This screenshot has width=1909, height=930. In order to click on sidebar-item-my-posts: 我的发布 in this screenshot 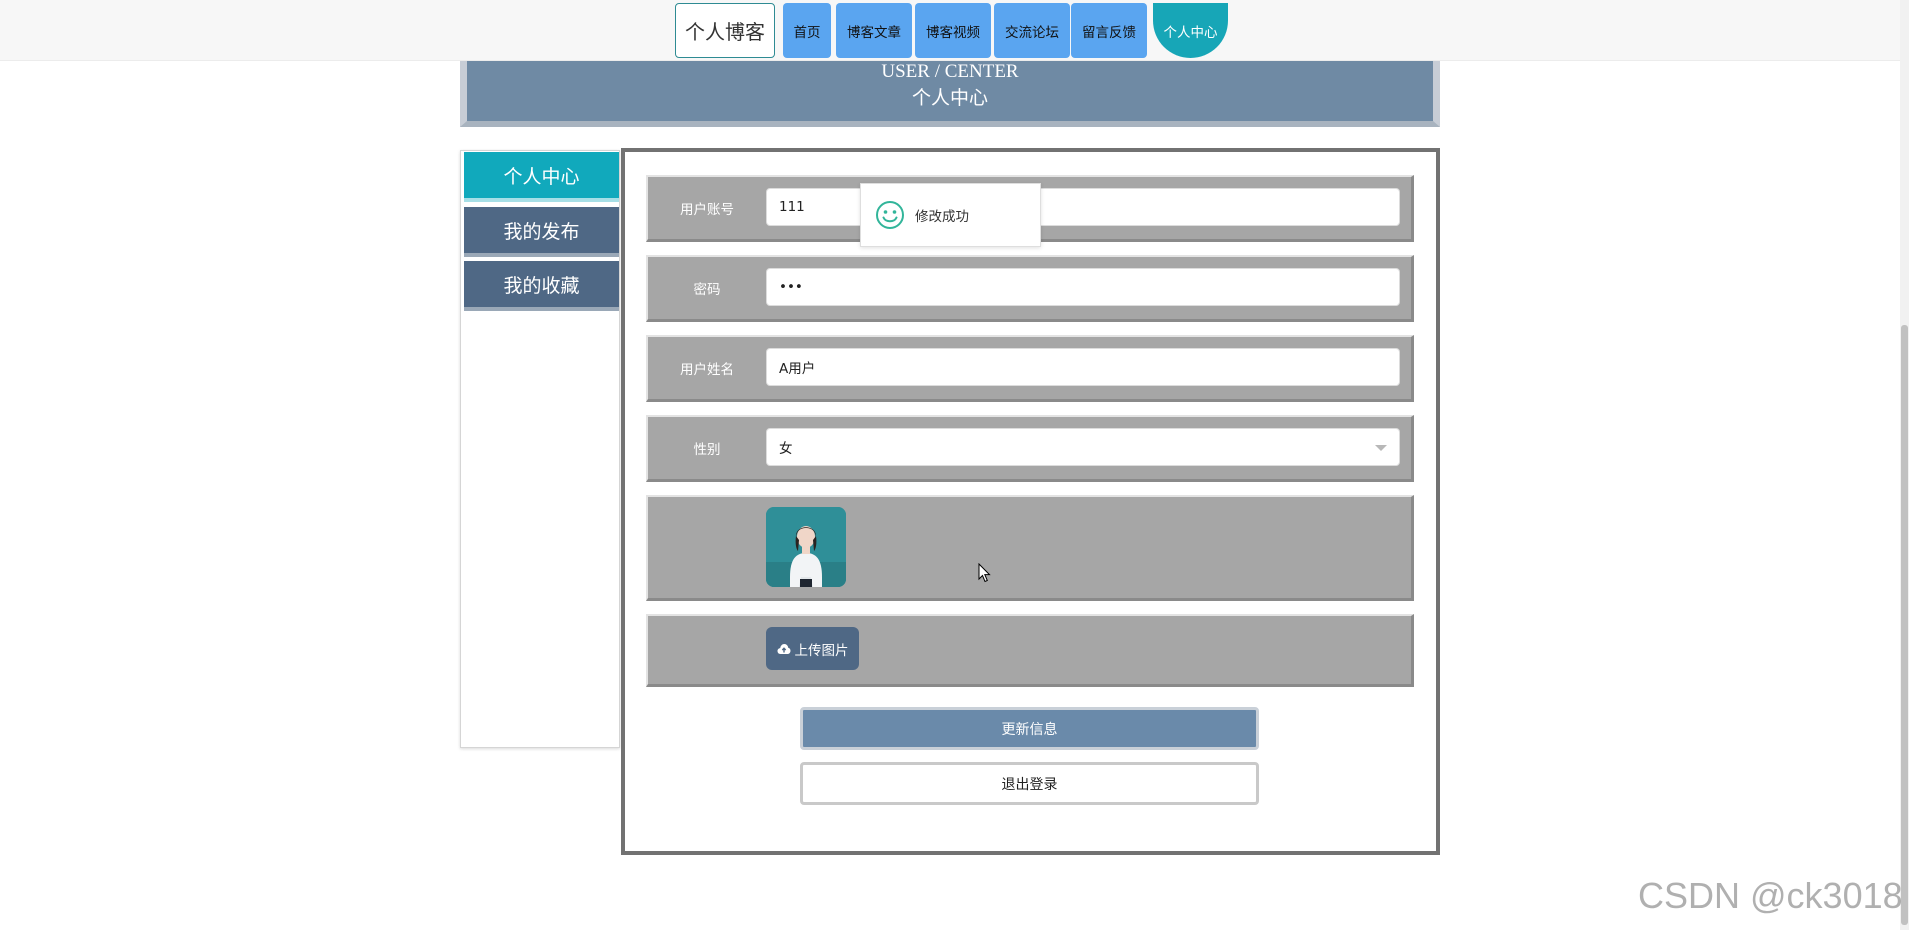, I will do `click(541, 232)`.